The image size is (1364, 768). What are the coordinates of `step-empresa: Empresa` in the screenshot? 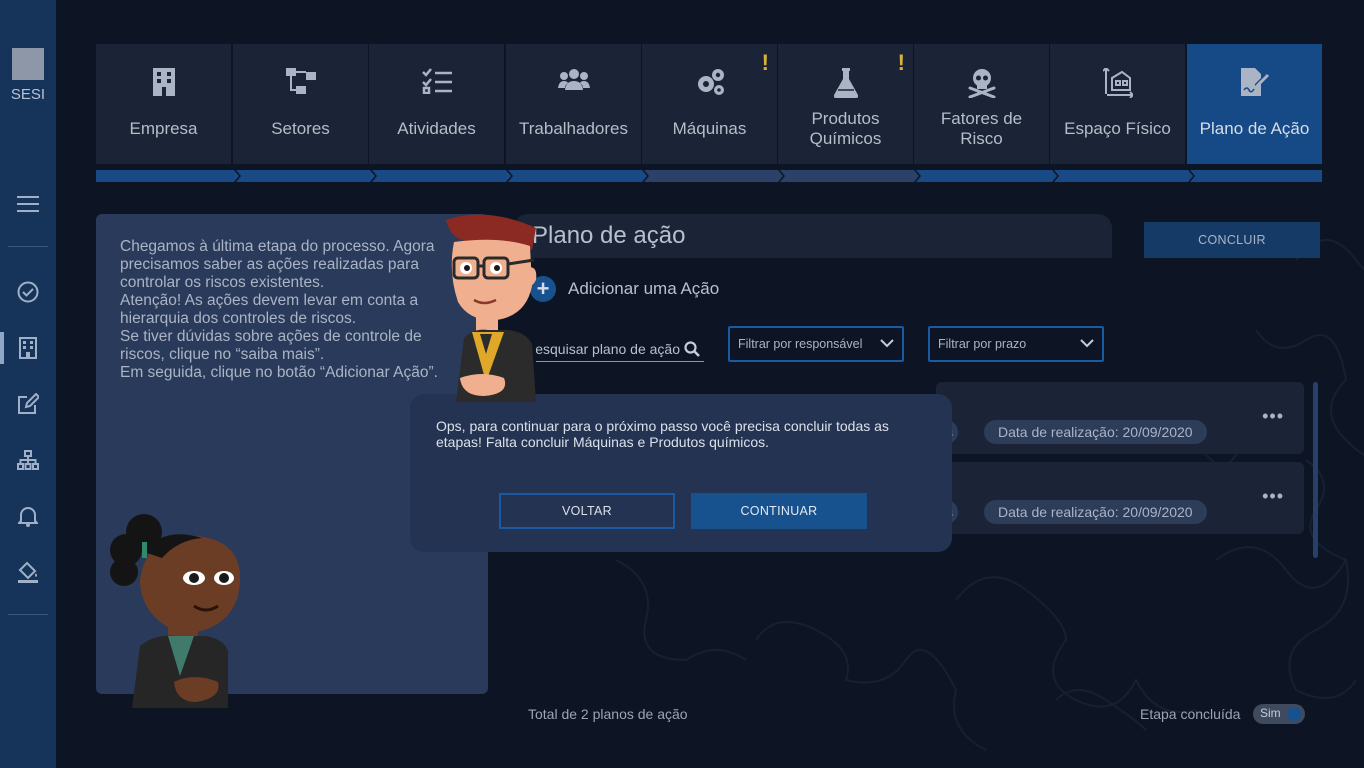 It's located at (163, 104).